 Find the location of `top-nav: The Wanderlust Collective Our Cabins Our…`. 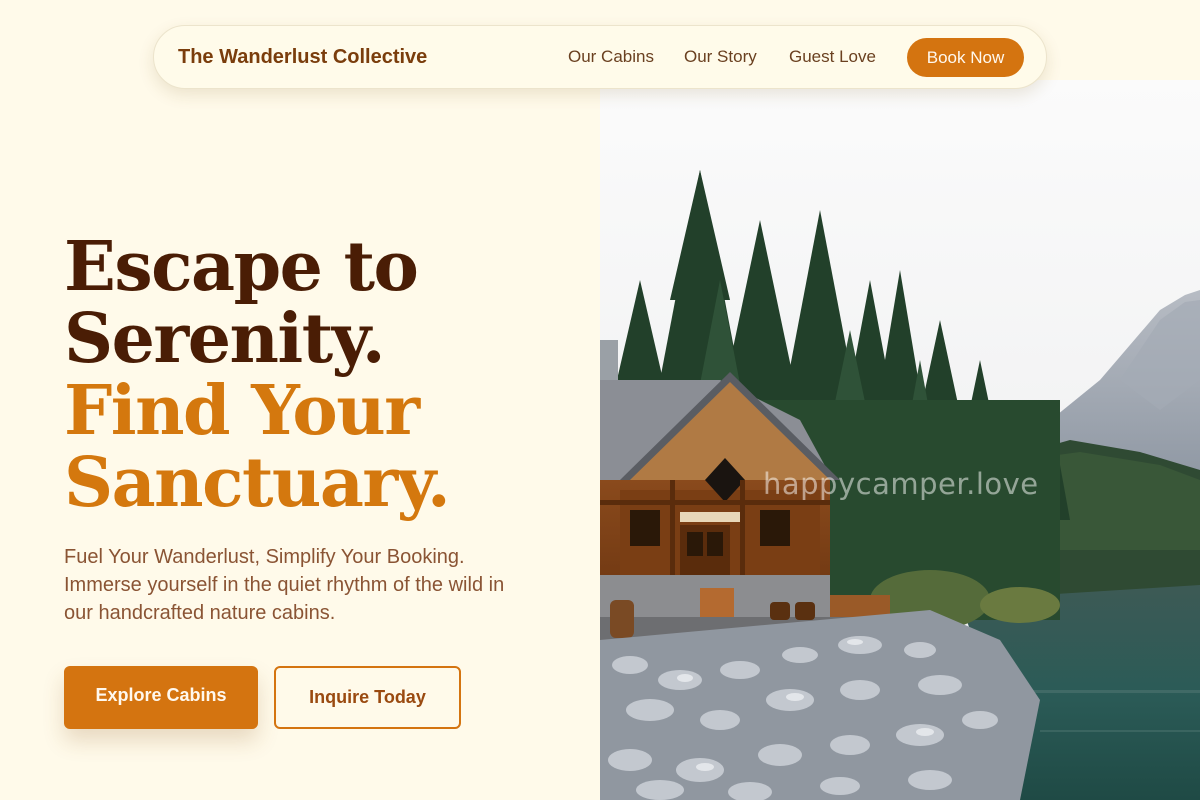

top-nav: The Wanderlust Collective Our Cabins Our… is located at coordinates (600, 57).